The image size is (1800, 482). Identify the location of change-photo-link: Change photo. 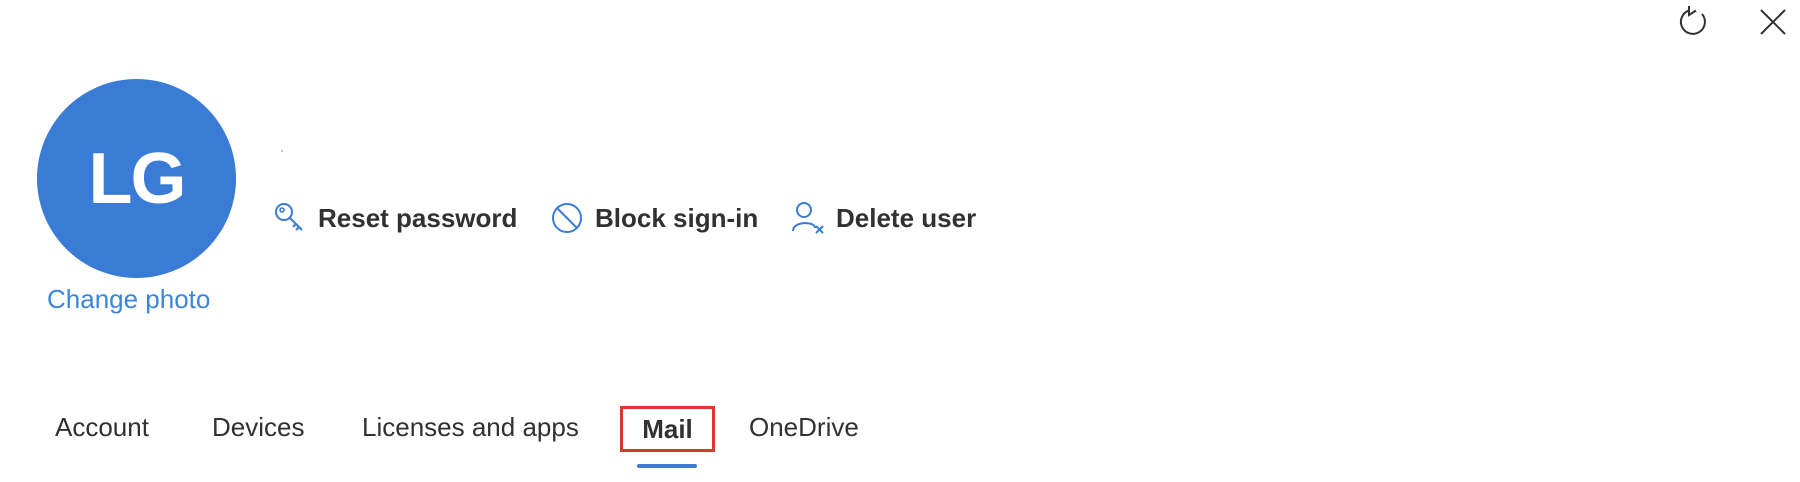
(128, 299).